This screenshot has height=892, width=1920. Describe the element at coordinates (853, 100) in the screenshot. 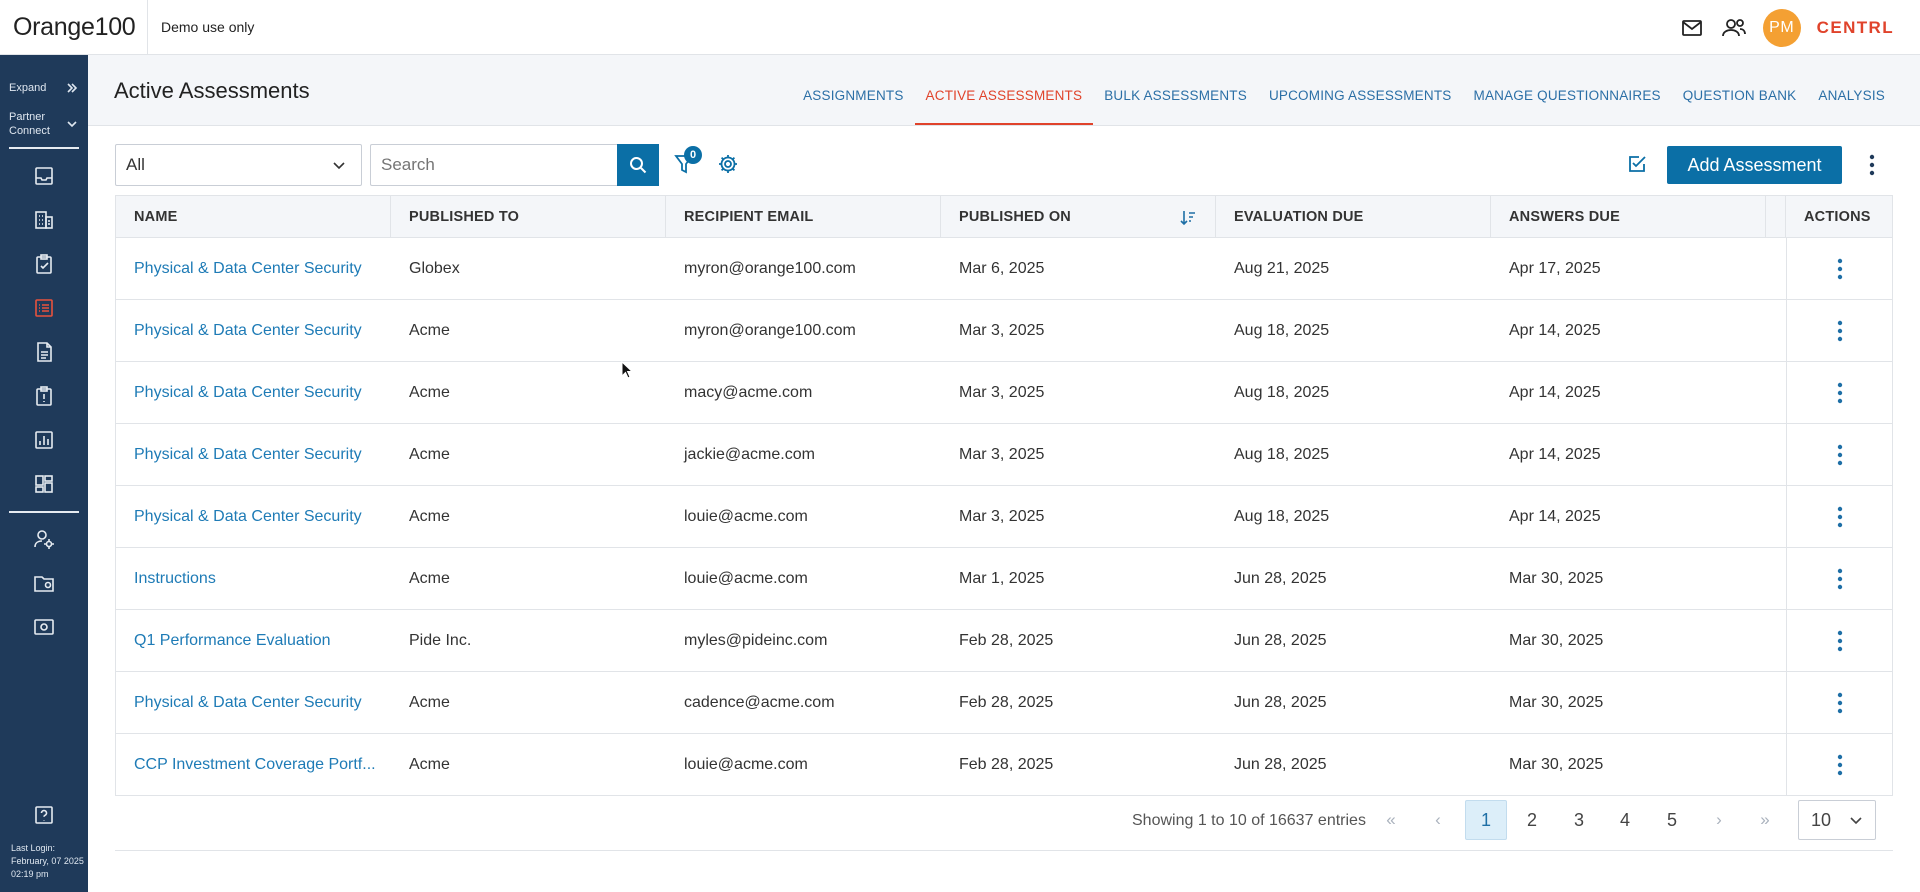

I see `tab-assignments: ASSIGNMENTS` at that location.